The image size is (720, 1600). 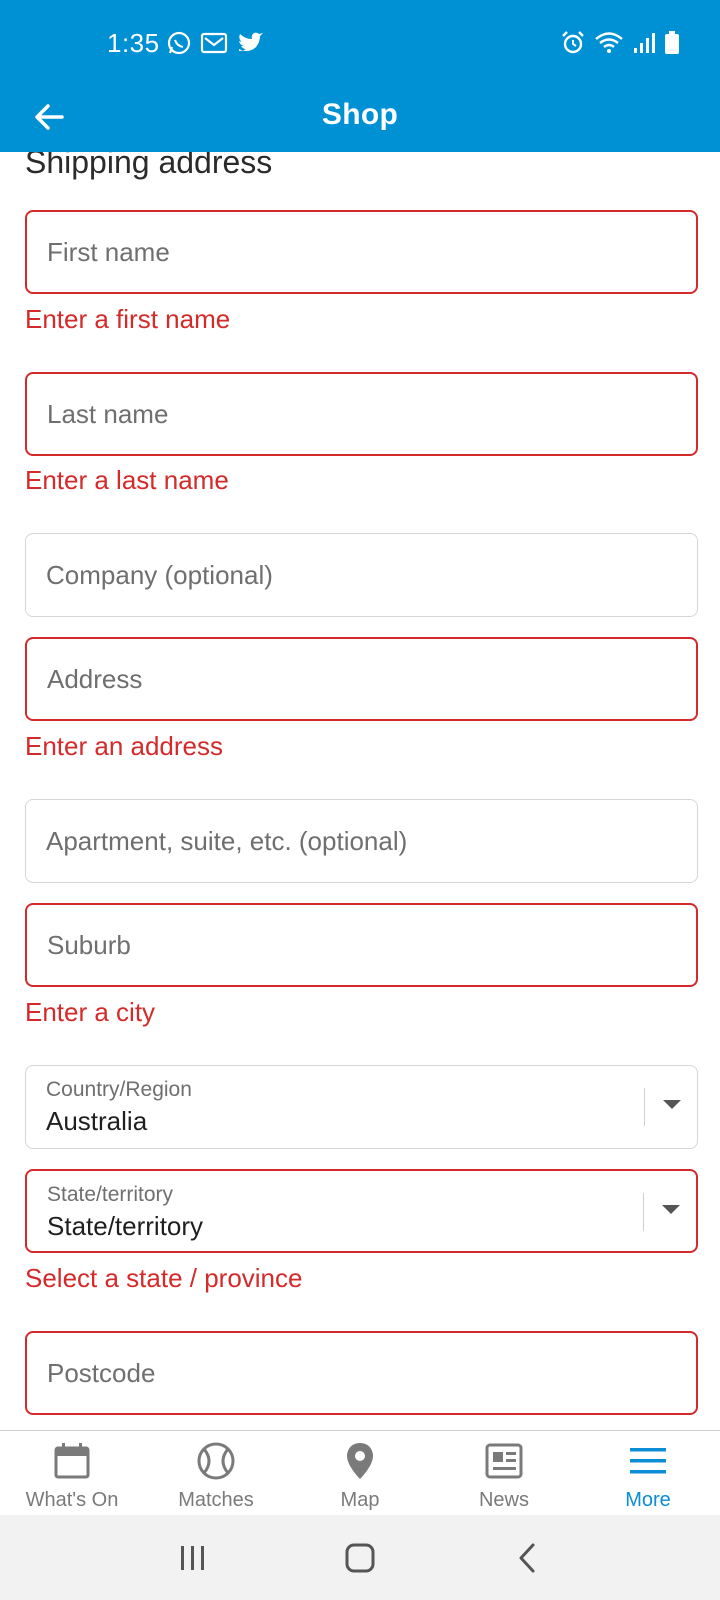 I want to click on back-icon, so click(x=527, y=1557).